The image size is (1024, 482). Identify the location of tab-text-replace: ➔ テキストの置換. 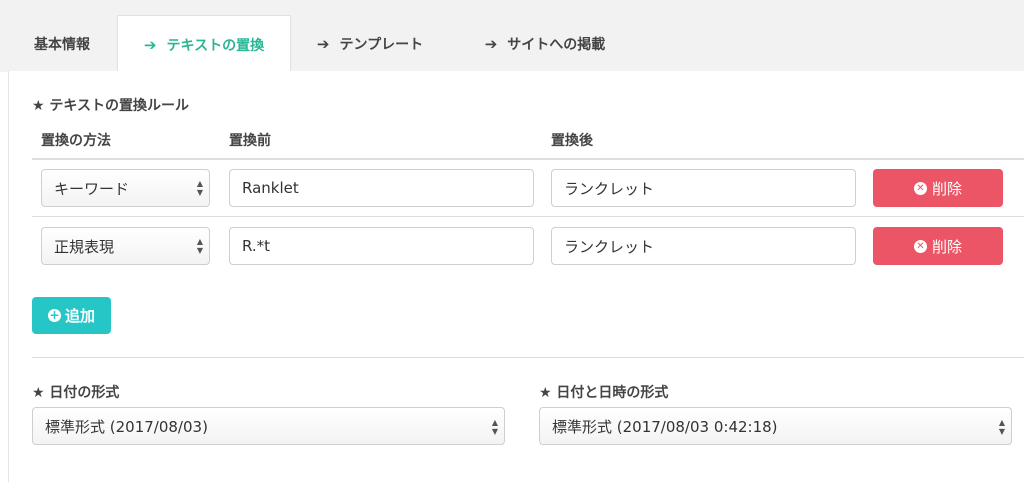
(204, 44).